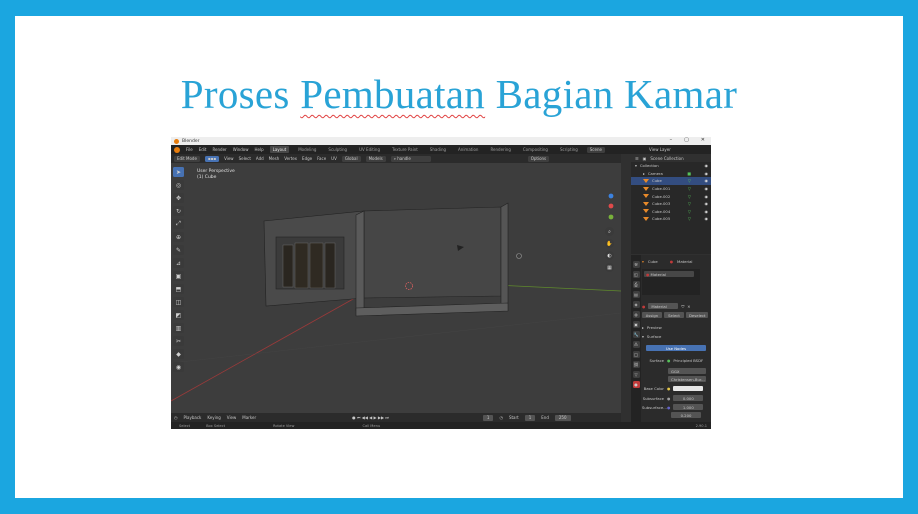  Describe the element at coordinates (274, 158) in the screenshot. I see `menu-mesh: Mesh` at that location.